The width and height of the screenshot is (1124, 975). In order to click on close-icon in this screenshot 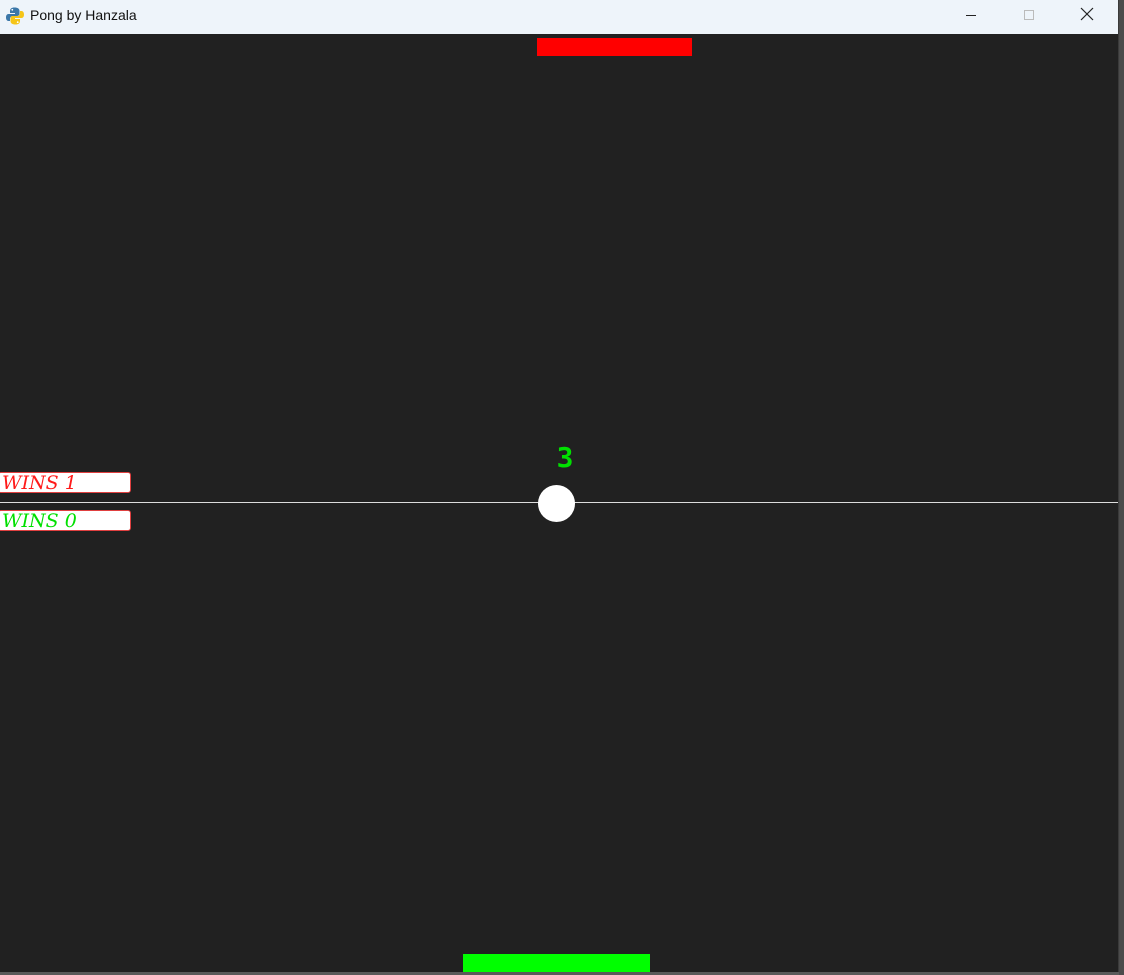, I will do `click(1087, 15)`.